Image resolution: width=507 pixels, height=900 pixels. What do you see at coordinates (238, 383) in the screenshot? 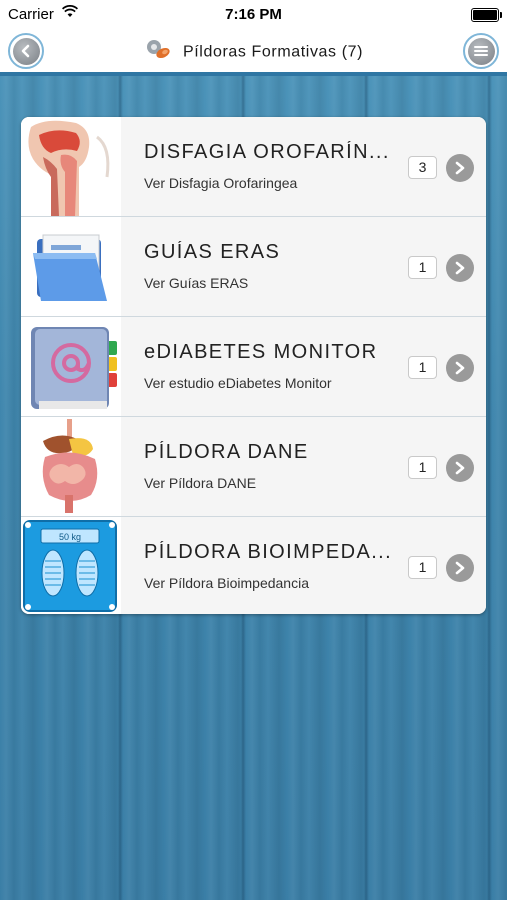
I see `item-subtitle: Ver estudio eDiabetes Monitor` at bounding box center [238, 383].